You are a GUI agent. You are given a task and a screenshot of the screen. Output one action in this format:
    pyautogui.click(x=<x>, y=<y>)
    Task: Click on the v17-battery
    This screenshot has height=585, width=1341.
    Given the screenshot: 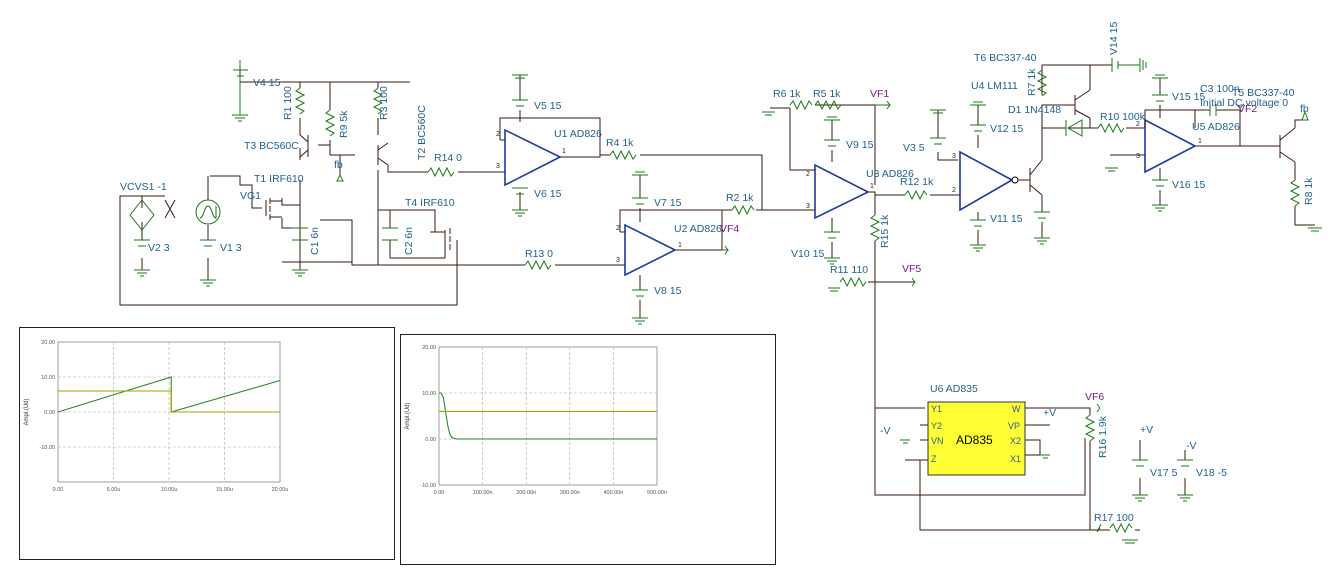 What is the action you would take?
    pyautogui.click(x=1140, y=463)
    